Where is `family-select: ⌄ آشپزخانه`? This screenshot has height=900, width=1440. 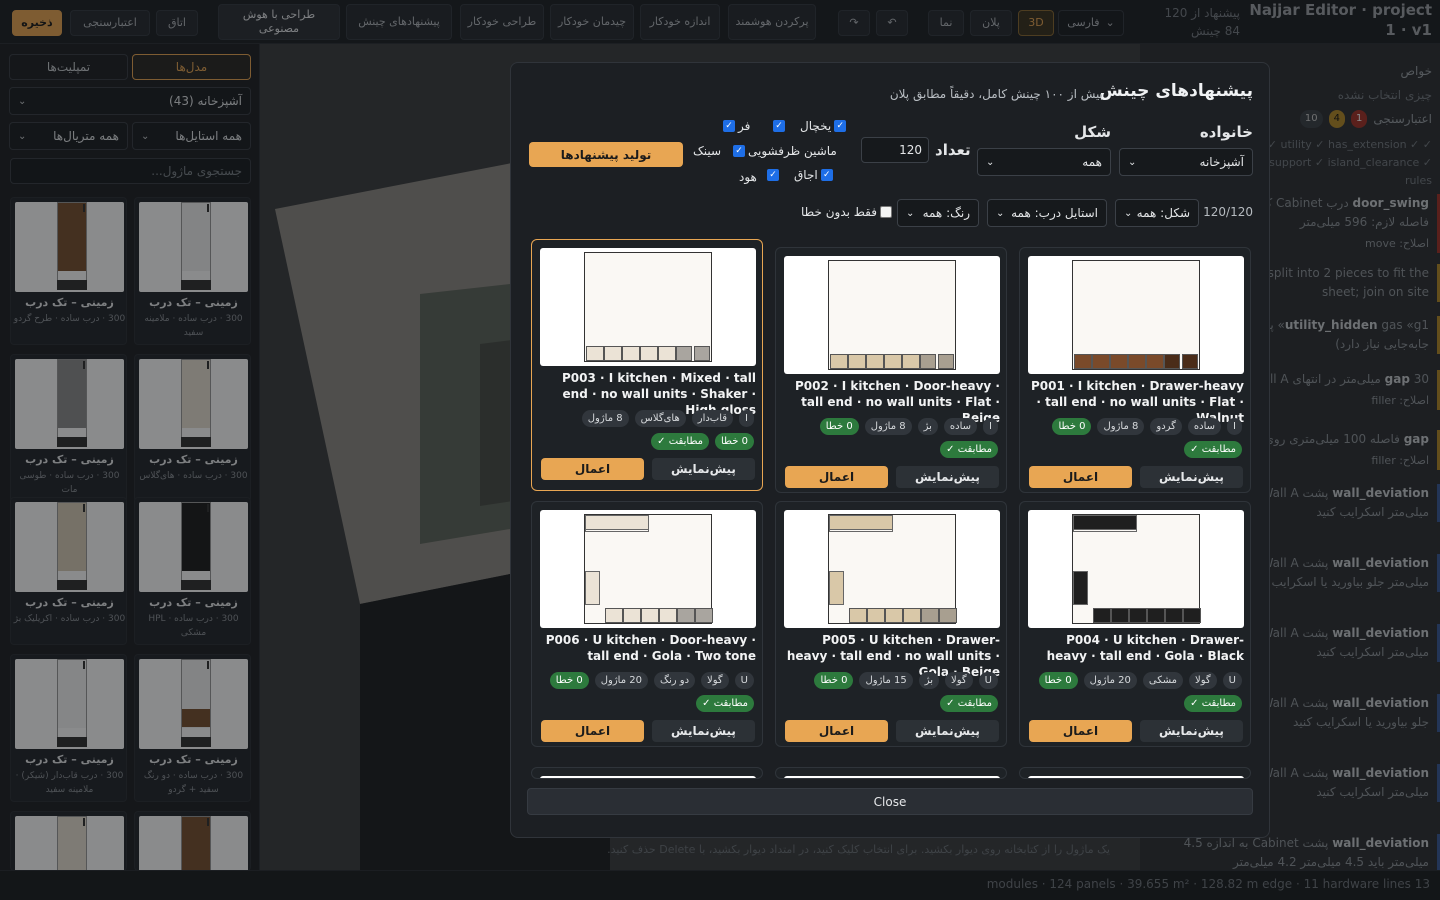 family-select: ⌄ آشپزخانه is located at coordinates (1186, 162).